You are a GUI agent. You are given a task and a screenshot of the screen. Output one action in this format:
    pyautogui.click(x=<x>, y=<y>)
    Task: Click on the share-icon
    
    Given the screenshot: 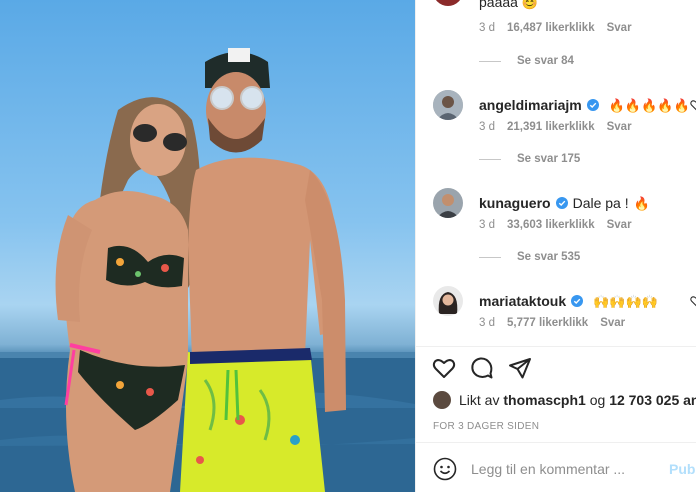 What is the action you would take?
    pyautogui.click(x=520, y=368)
    